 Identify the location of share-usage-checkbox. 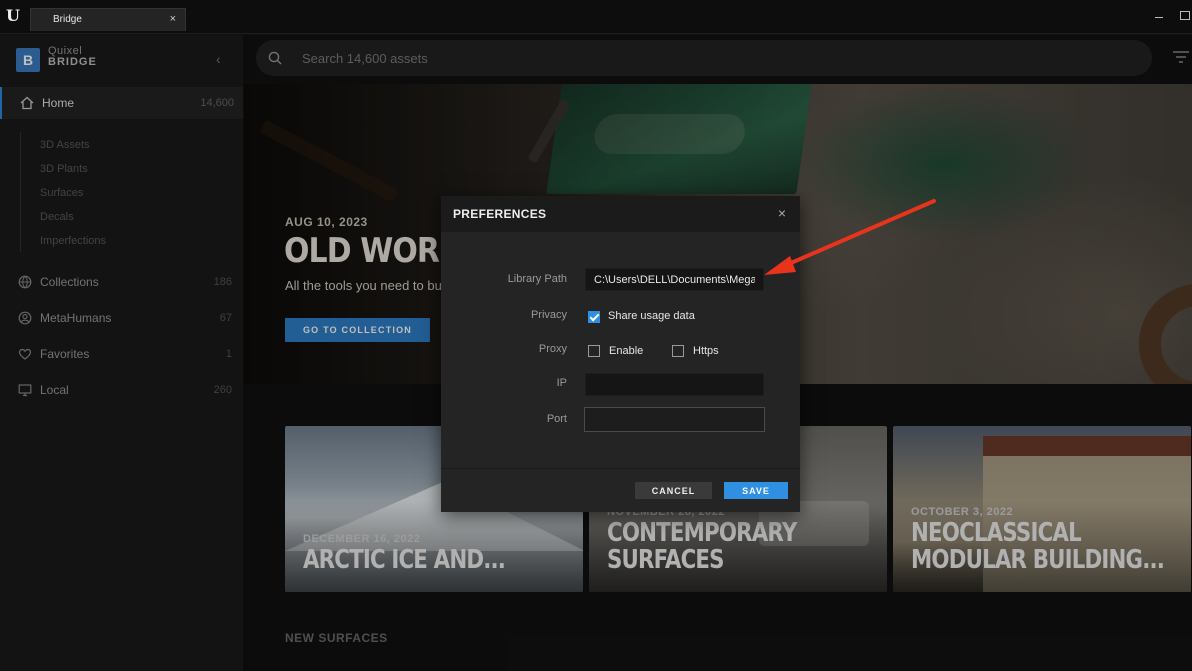
(594, 317).